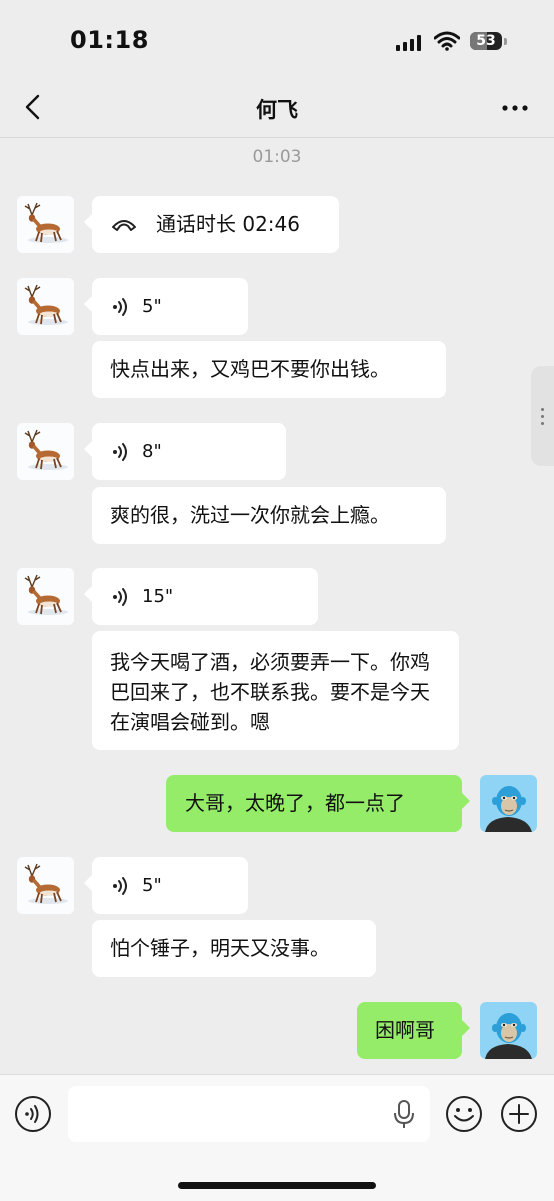 This screenshot has width=554, height=1201. I want to click on transcript-text: 爽的很，洗过一次你就会上瘾。, so click(250, 515).